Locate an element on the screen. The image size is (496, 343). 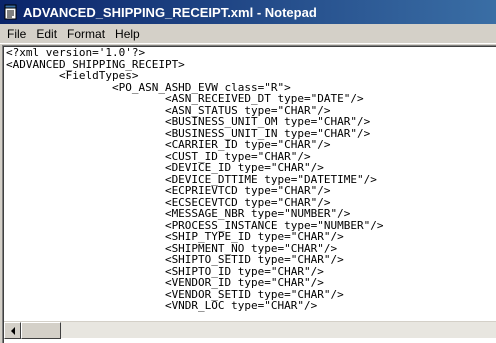
menu-edit: Edit is located at coordinates (46, 34).